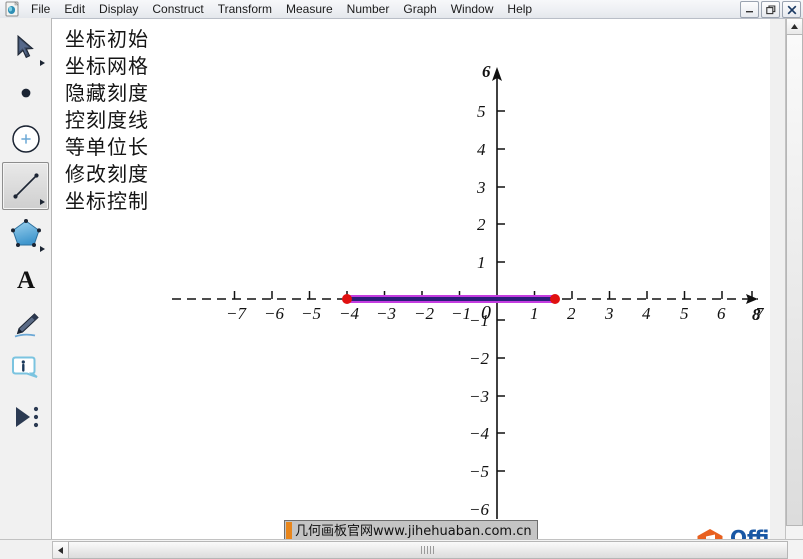  Describe the element at coordinates (311, 313) in the screenshot. I see `x-tick-label--5: −5` at that location.